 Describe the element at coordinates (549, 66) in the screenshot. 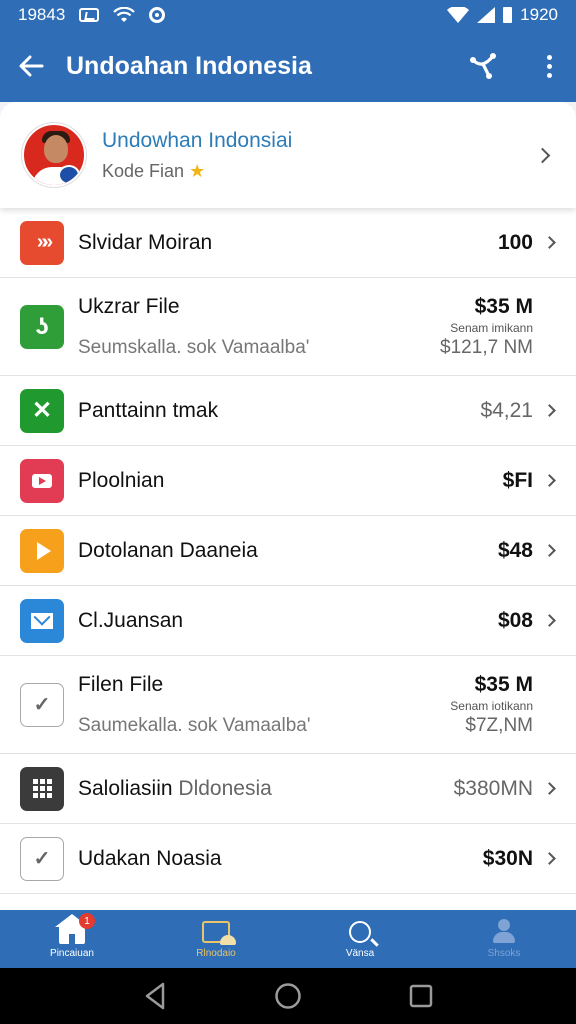

I see `more-options-icon` at that location.